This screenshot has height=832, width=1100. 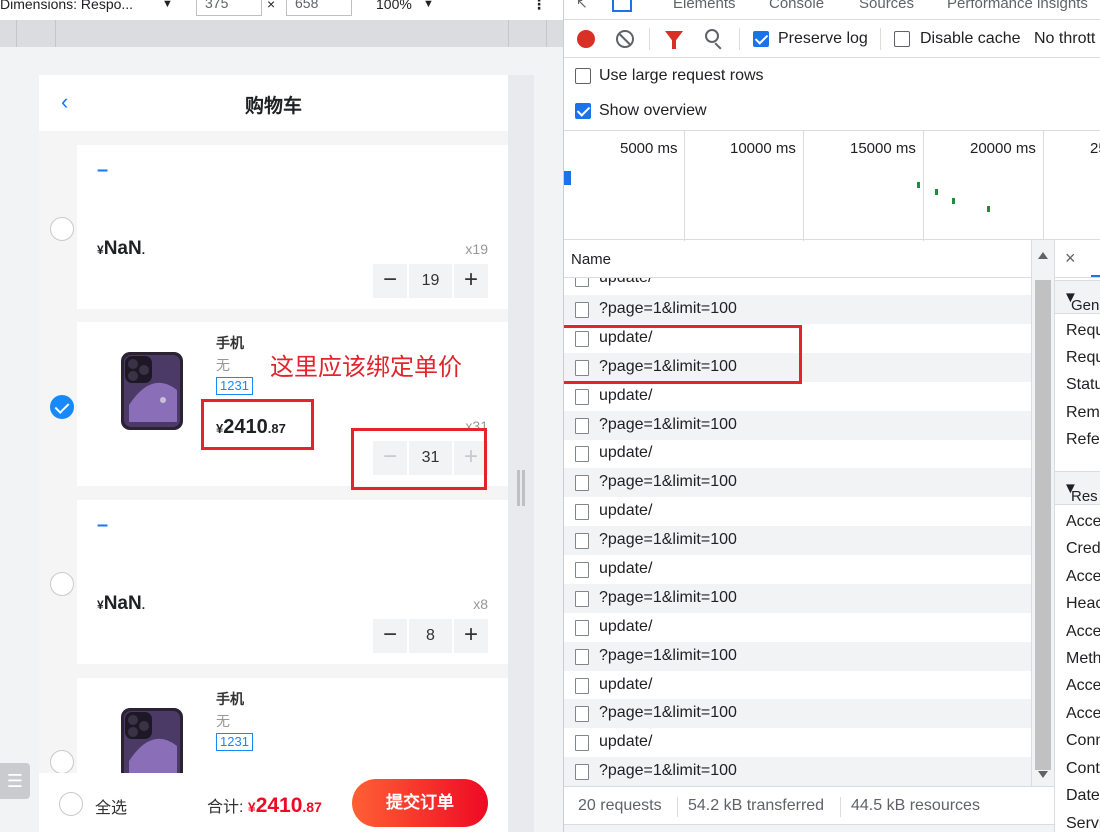 I want to click on name-column-header: Name, so click(x=591, y=259).